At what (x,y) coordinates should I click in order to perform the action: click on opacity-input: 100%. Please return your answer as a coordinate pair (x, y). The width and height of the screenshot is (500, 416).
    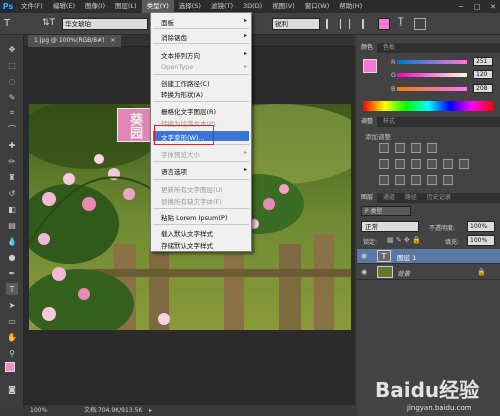
    Looking at the image, I should click on (481, 226).